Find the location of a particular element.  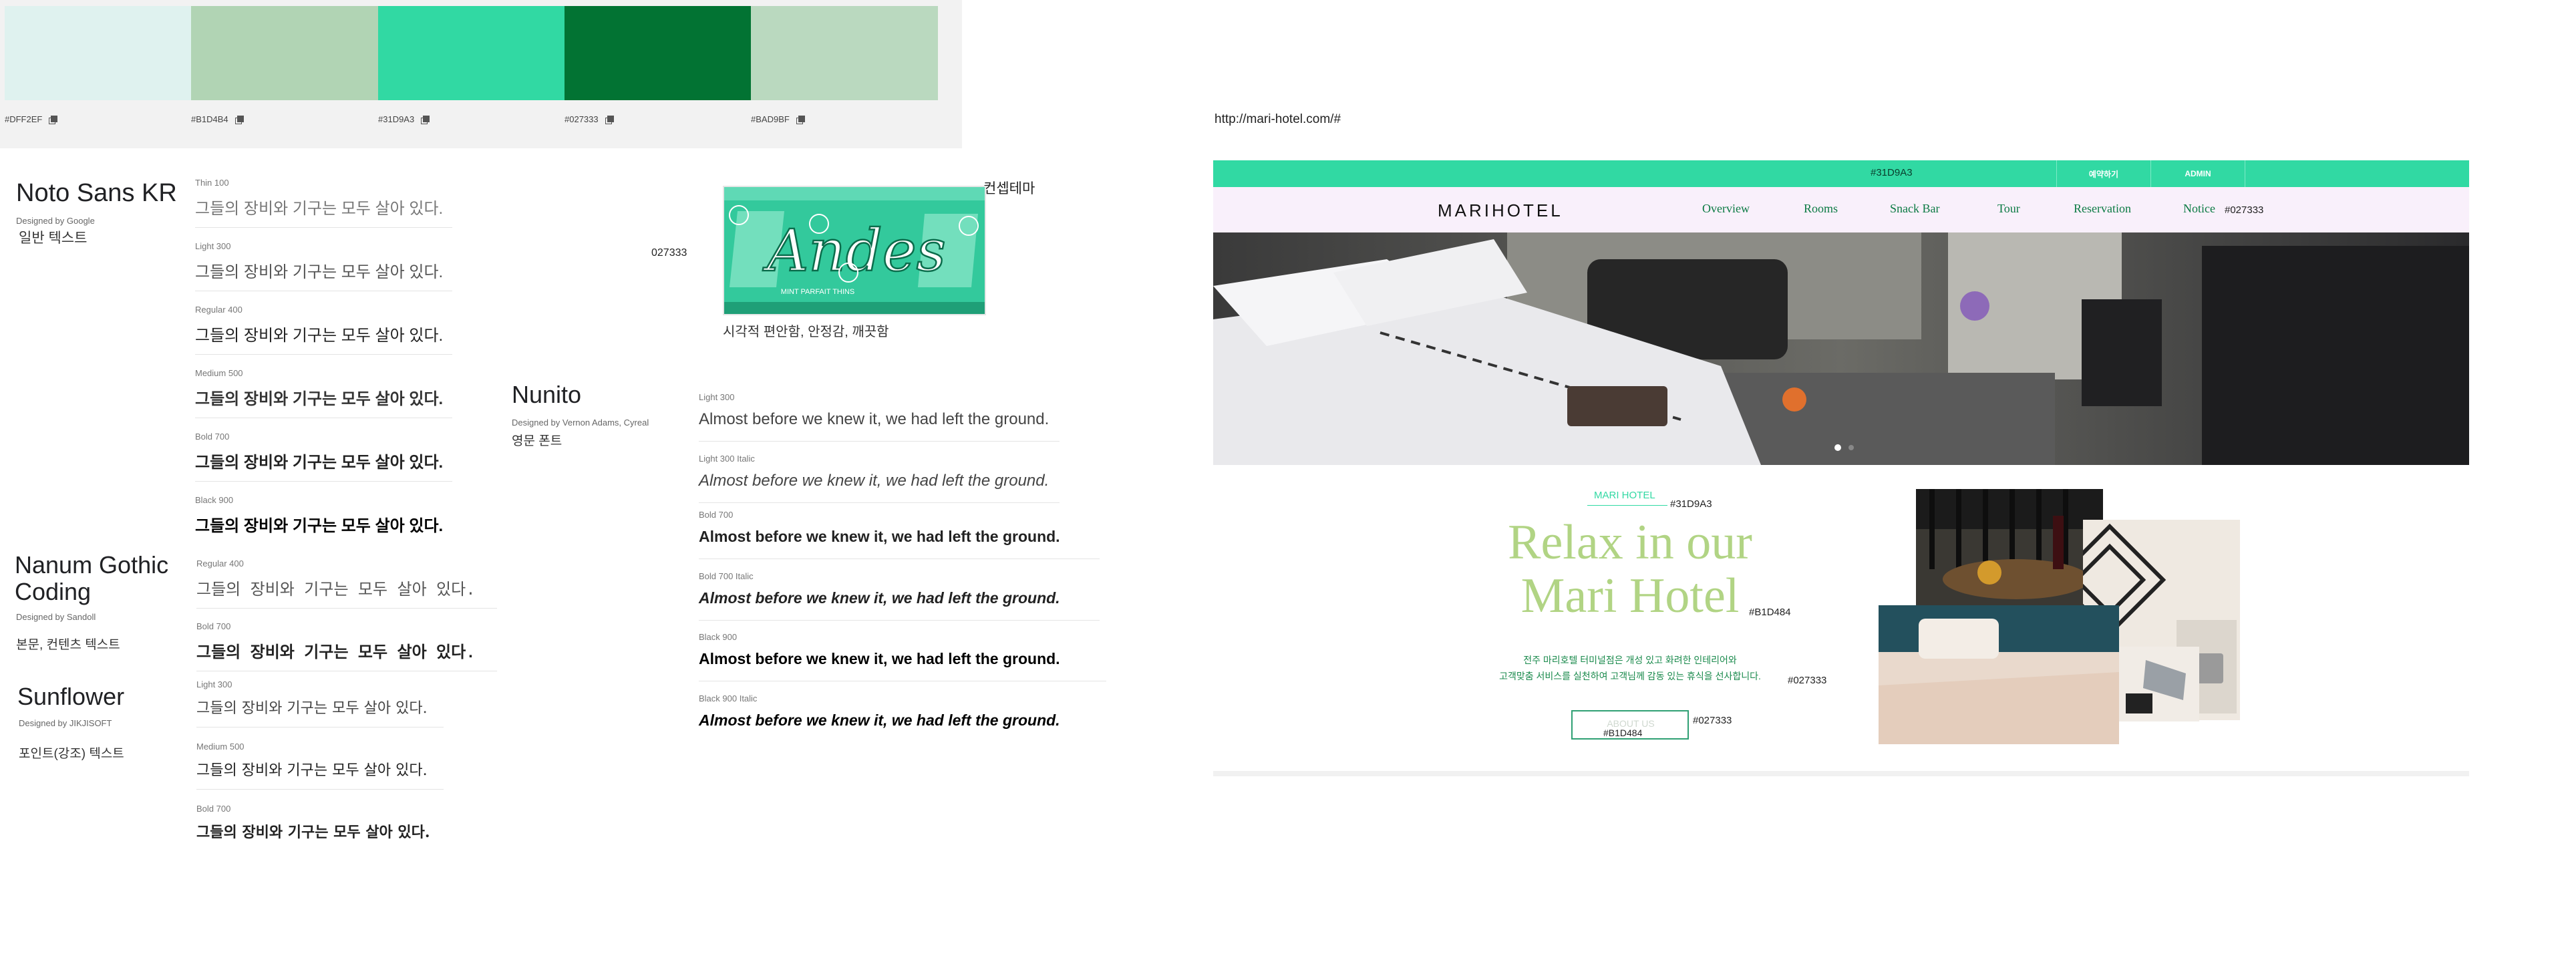

font-designer-noto: Designed by Google is located at coordinates (55, 221).